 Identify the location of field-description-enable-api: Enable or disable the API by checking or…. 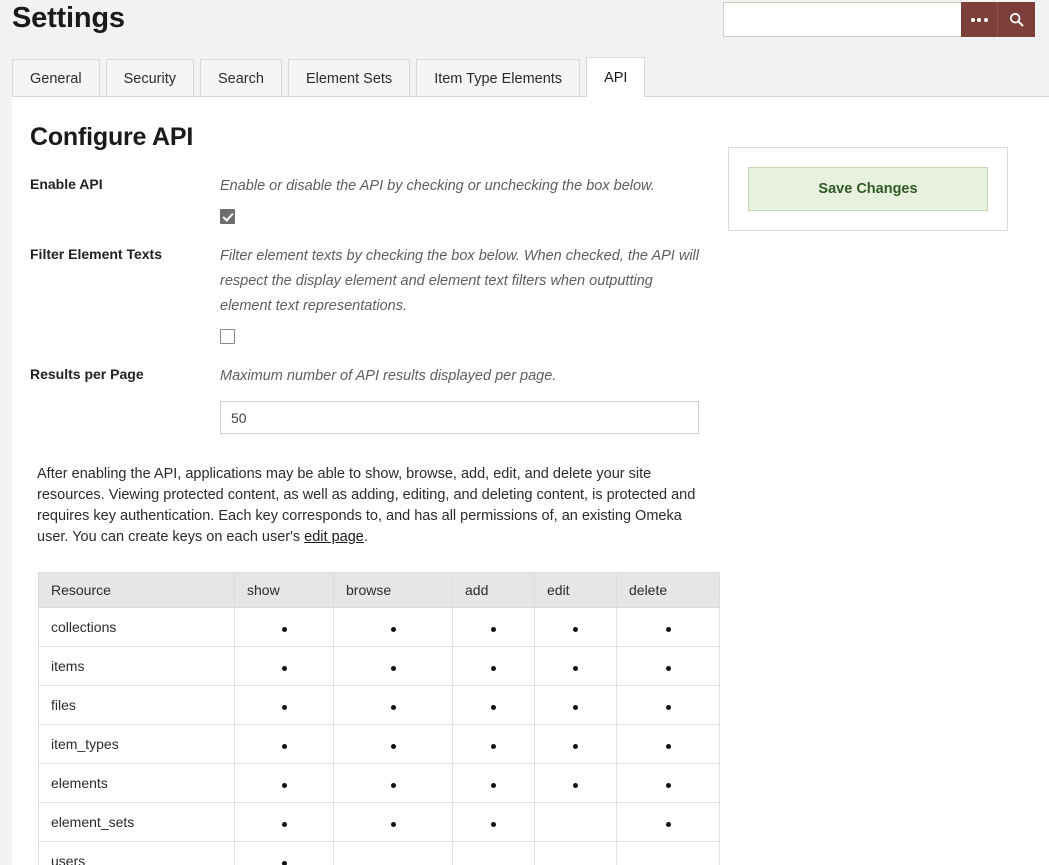
(437, 186).